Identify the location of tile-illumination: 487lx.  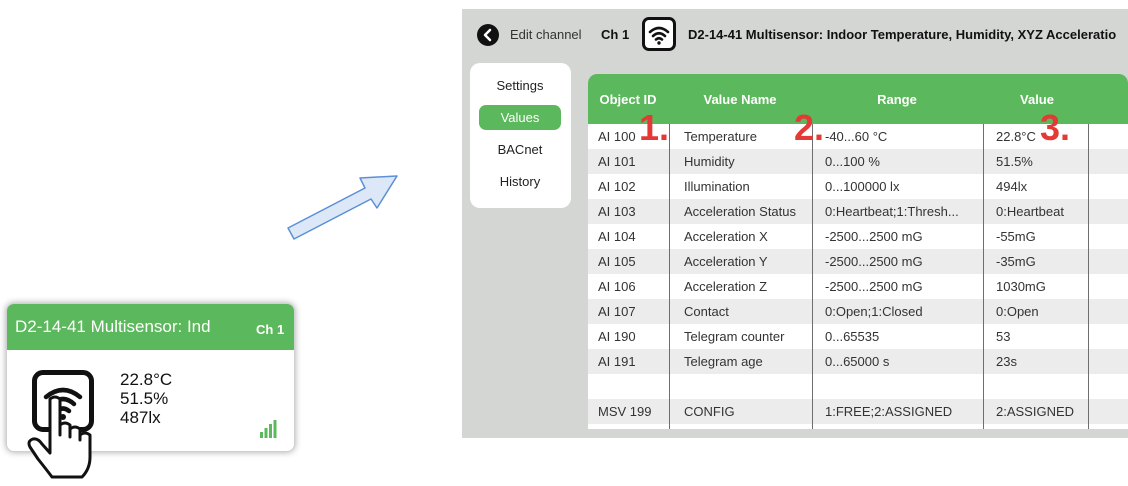
(140, 417).